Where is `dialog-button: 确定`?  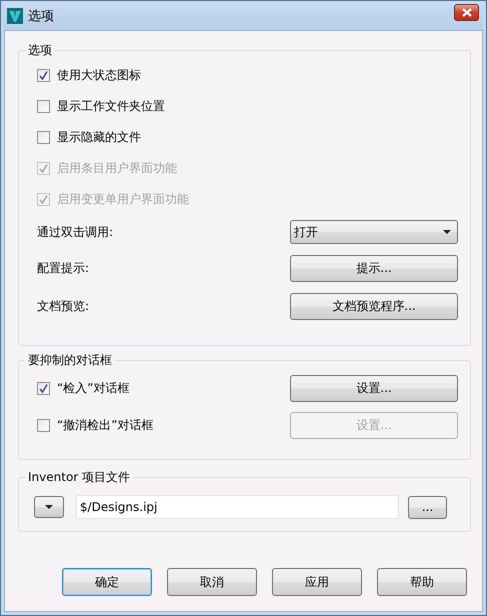
dialog-button: 确定 is located at coordinates (107, 582).